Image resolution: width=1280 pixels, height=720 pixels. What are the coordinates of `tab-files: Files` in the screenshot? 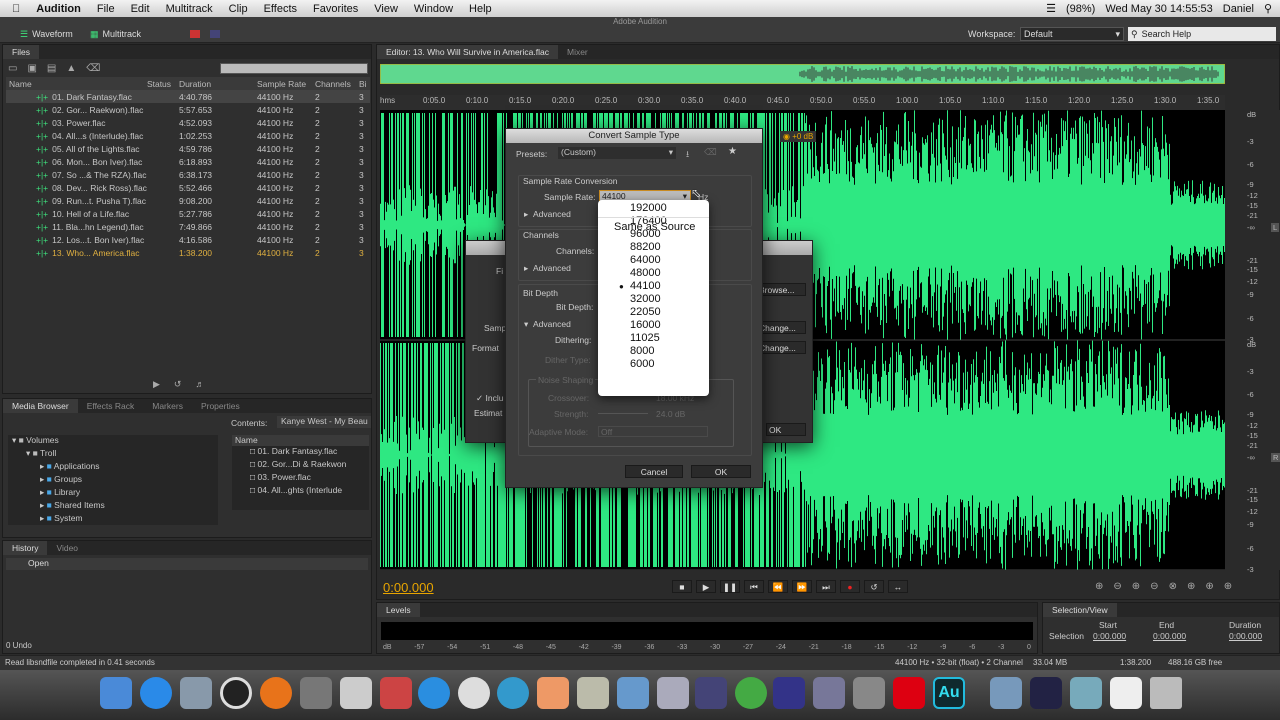 It's located at (21, 52).